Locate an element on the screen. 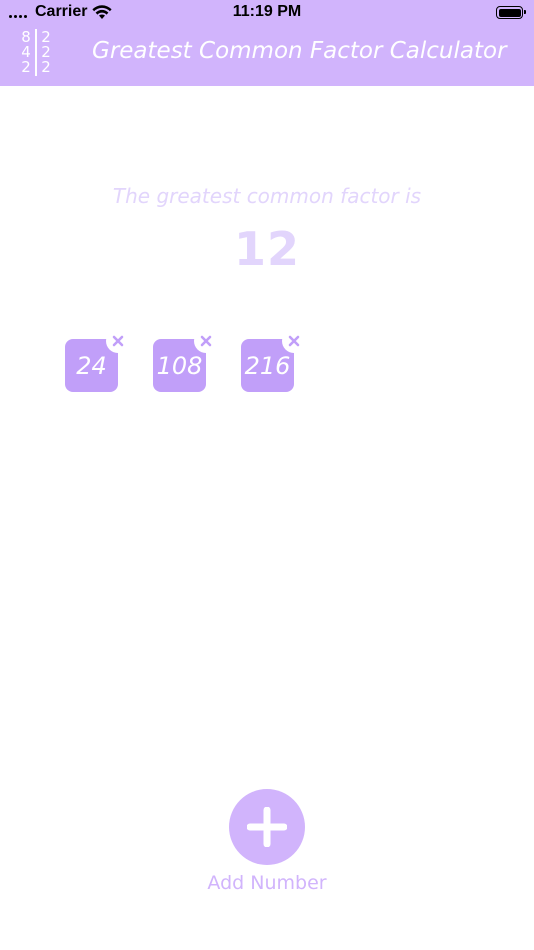 The width and height of the screenshot is (534, 950). number-chip-value: 216 is located at coordinates (267, 366).